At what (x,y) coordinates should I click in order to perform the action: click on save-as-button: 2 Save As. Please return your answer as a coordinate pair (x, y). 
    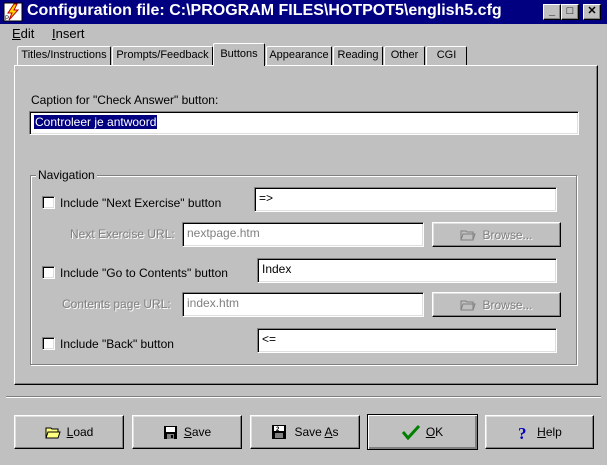
    Looking at the image, I should click on (305, 432).